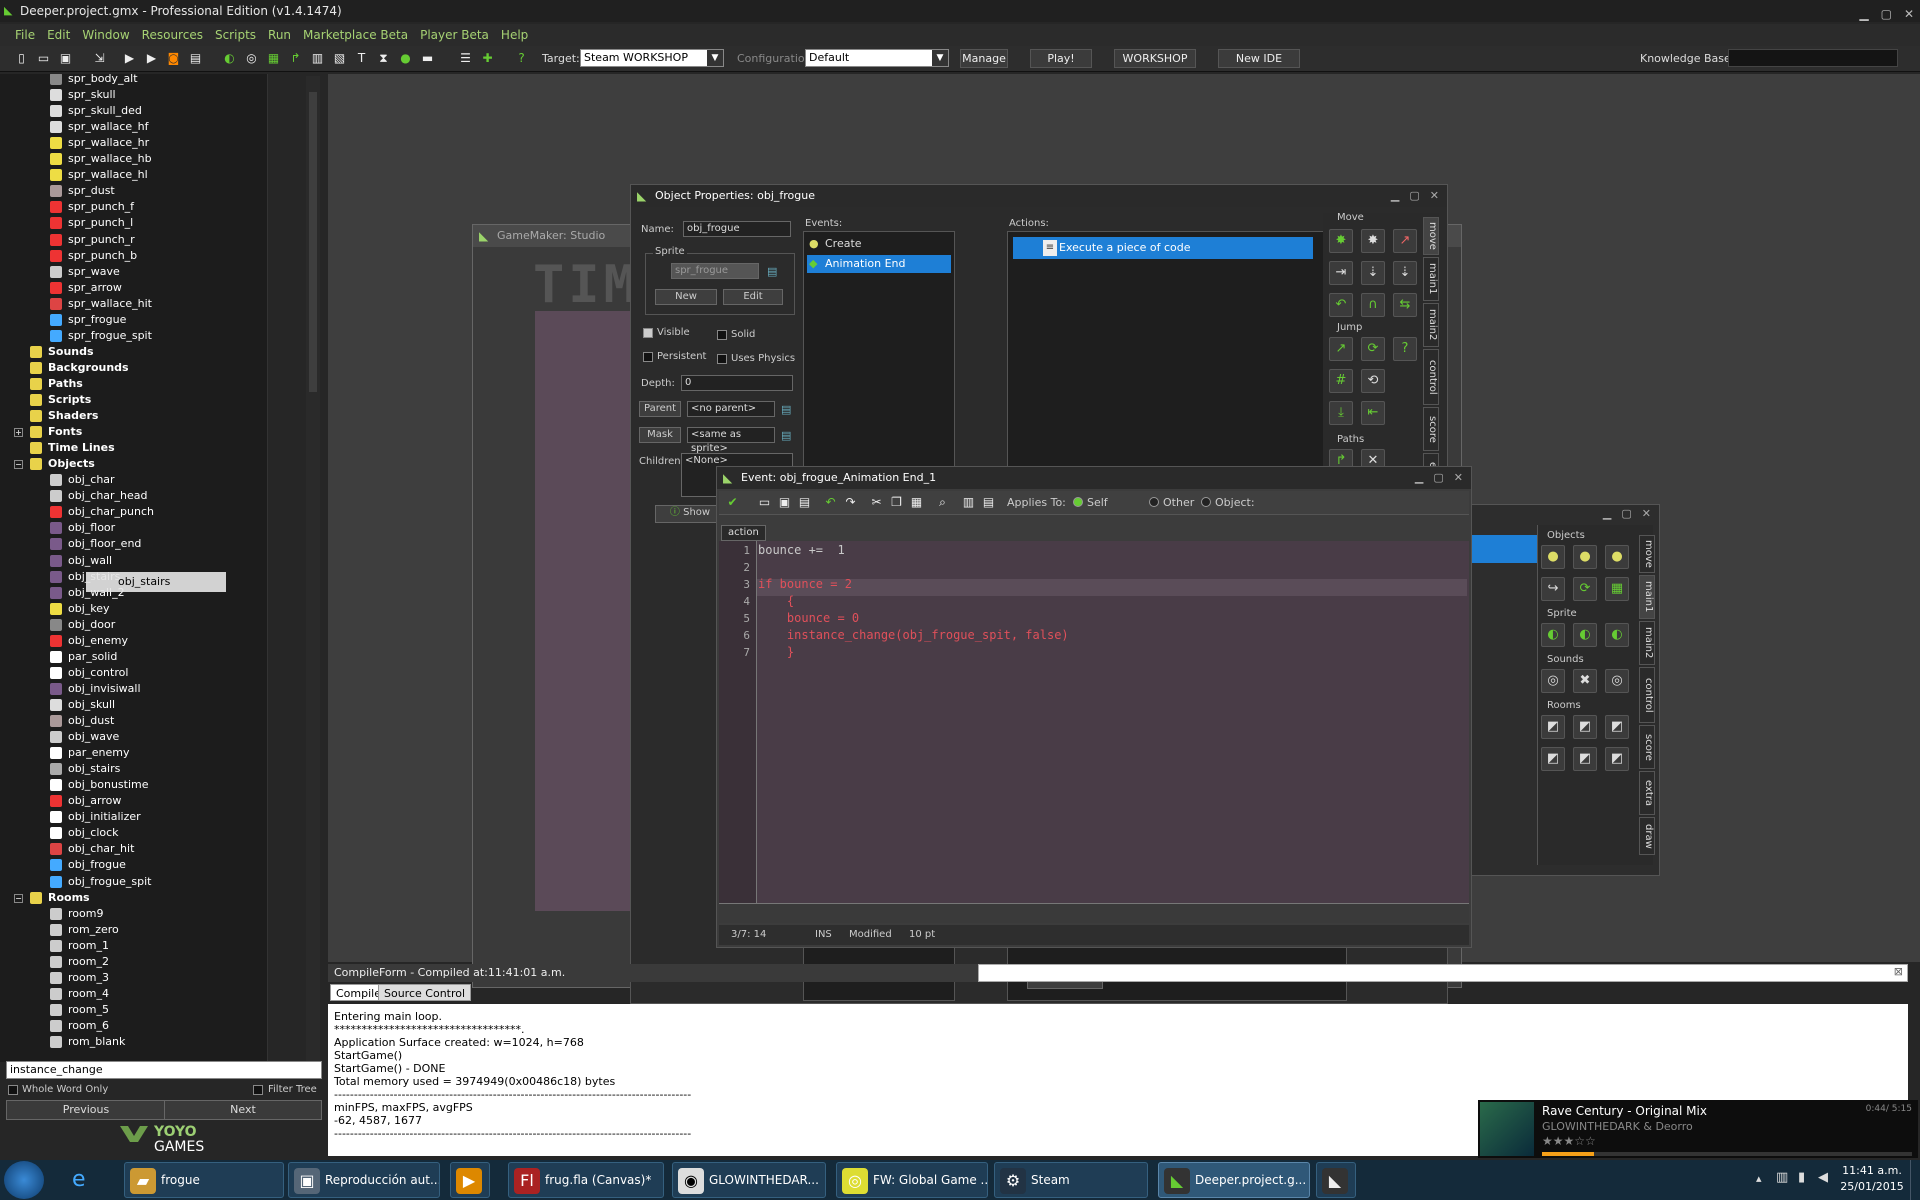 The image size is (1920, 1200). I want to click on tree-item: spr_frogue, so click(133, 320).